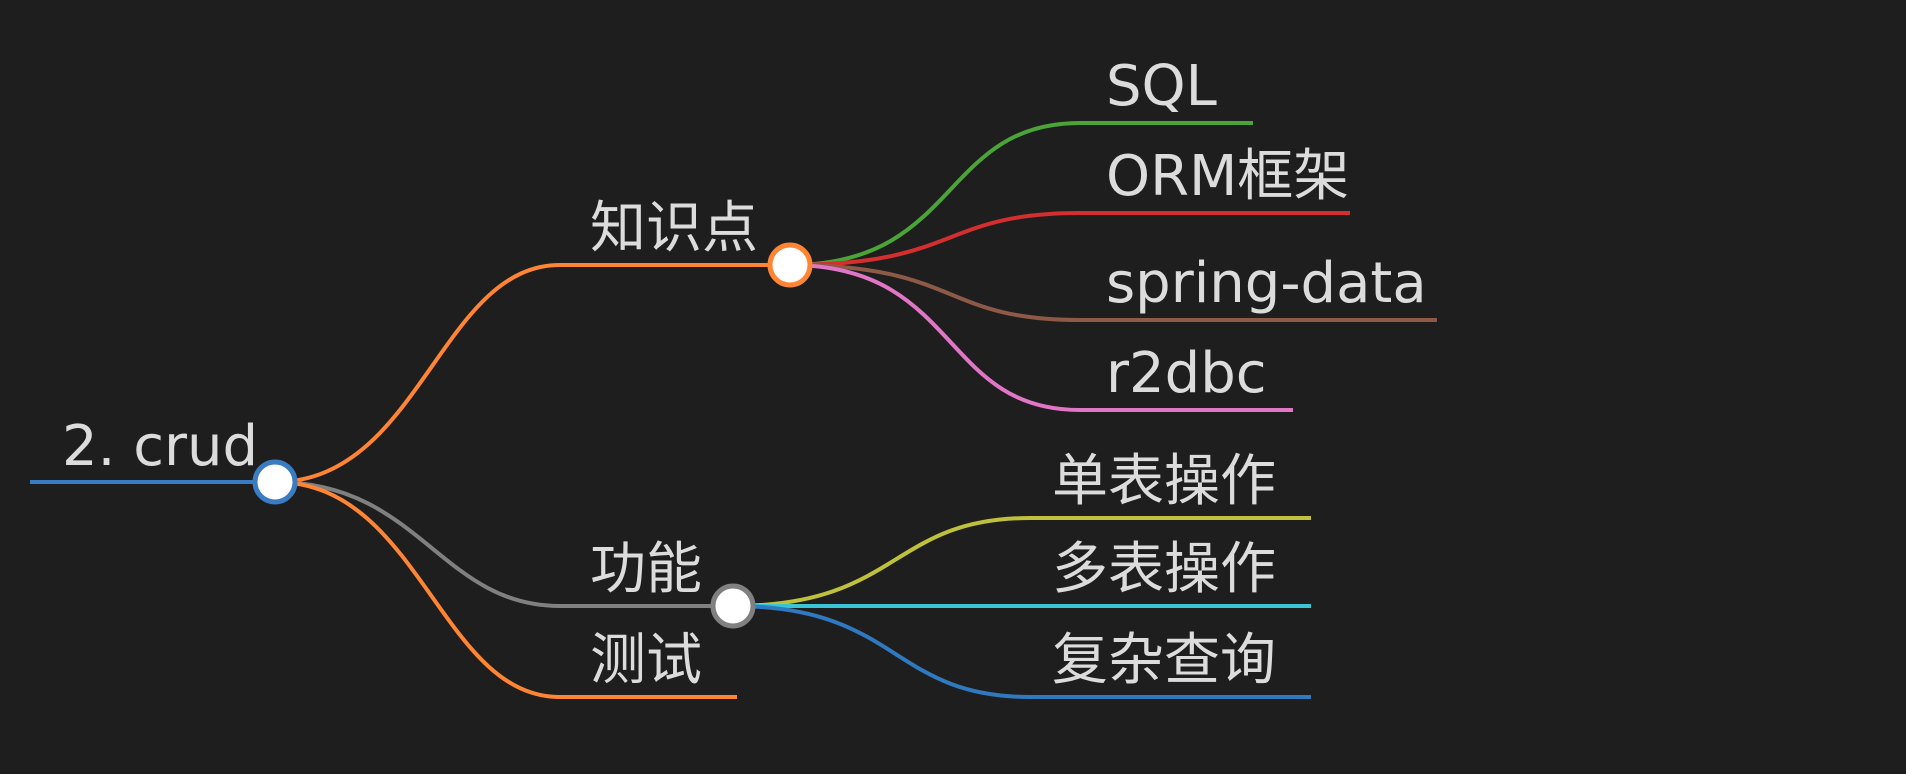  I want to click on leaf-orm-label: ORM框架, so click(1227, 176).